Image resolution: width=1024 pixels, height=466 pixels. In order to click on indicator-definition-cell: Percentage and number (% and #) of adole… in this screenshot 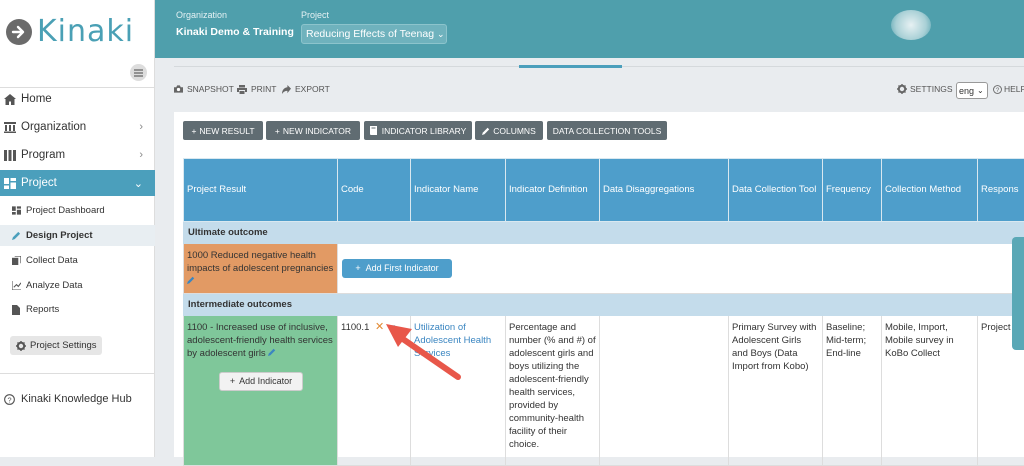, I will do `click(553, 391)`.